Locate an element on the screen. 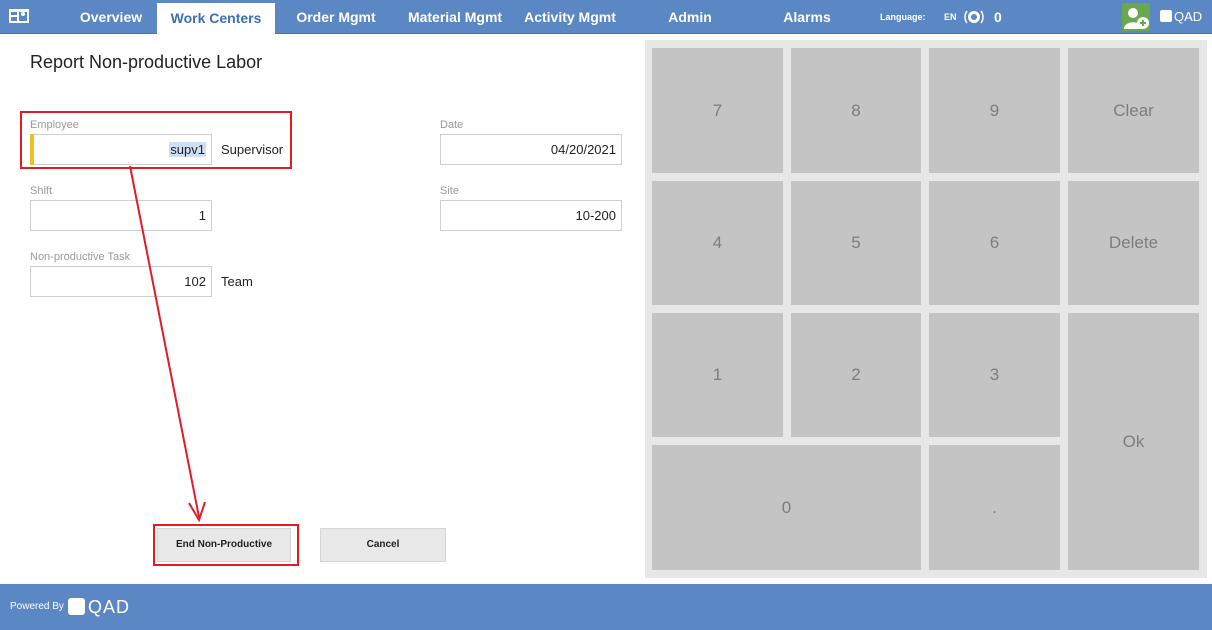 This screenshot has height=630, width=1212. page-title: Report Non-productive Labor is located at coordinates (146, 62).